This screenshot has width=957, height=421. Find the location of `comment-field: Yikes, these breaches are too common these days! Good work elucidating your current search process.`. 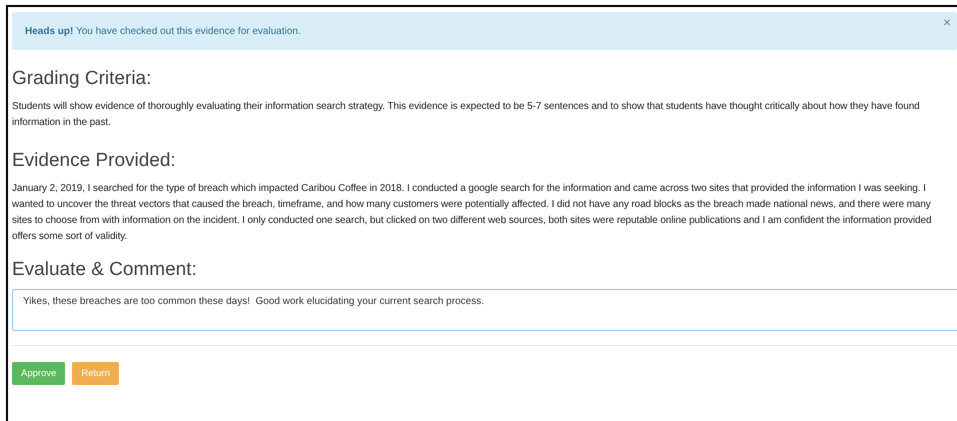

comment-field: Yikes, these breaches are too common these days! Good work elucidating your current search process. is located at coordinates (484, 309).